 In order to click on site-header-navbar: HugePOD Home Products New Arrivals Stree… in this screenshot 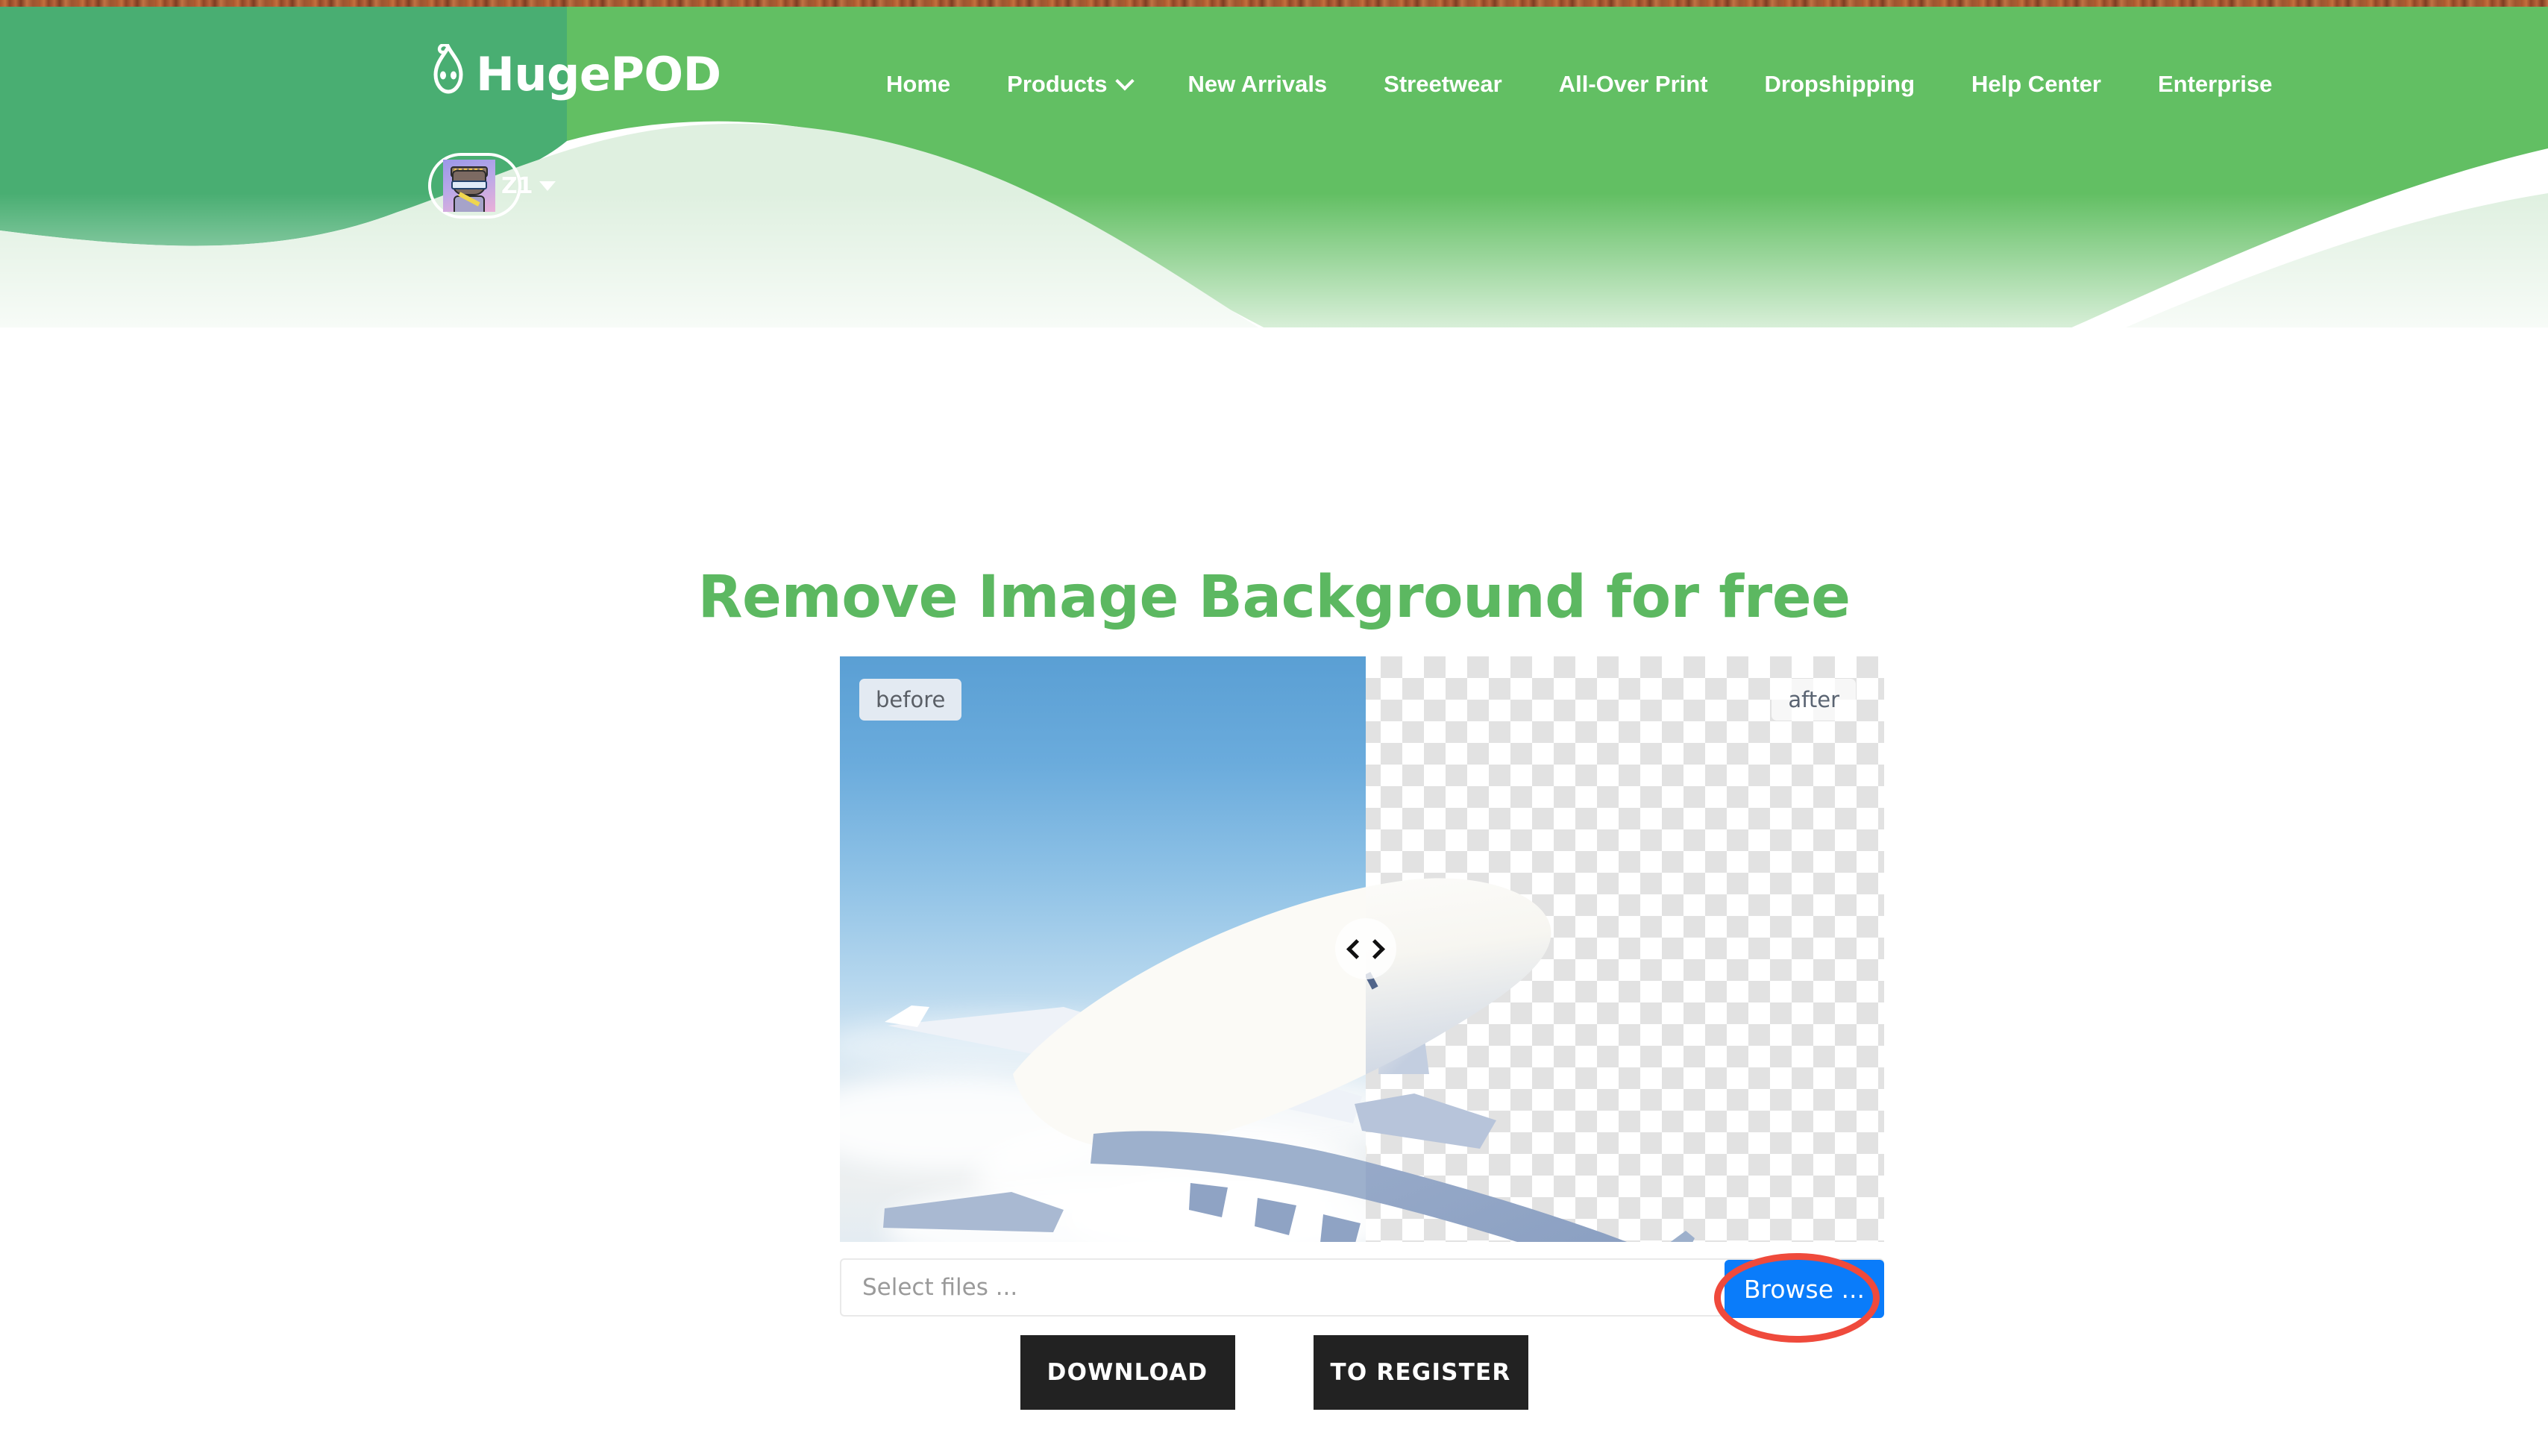, I will do `click(1274, 77)`.